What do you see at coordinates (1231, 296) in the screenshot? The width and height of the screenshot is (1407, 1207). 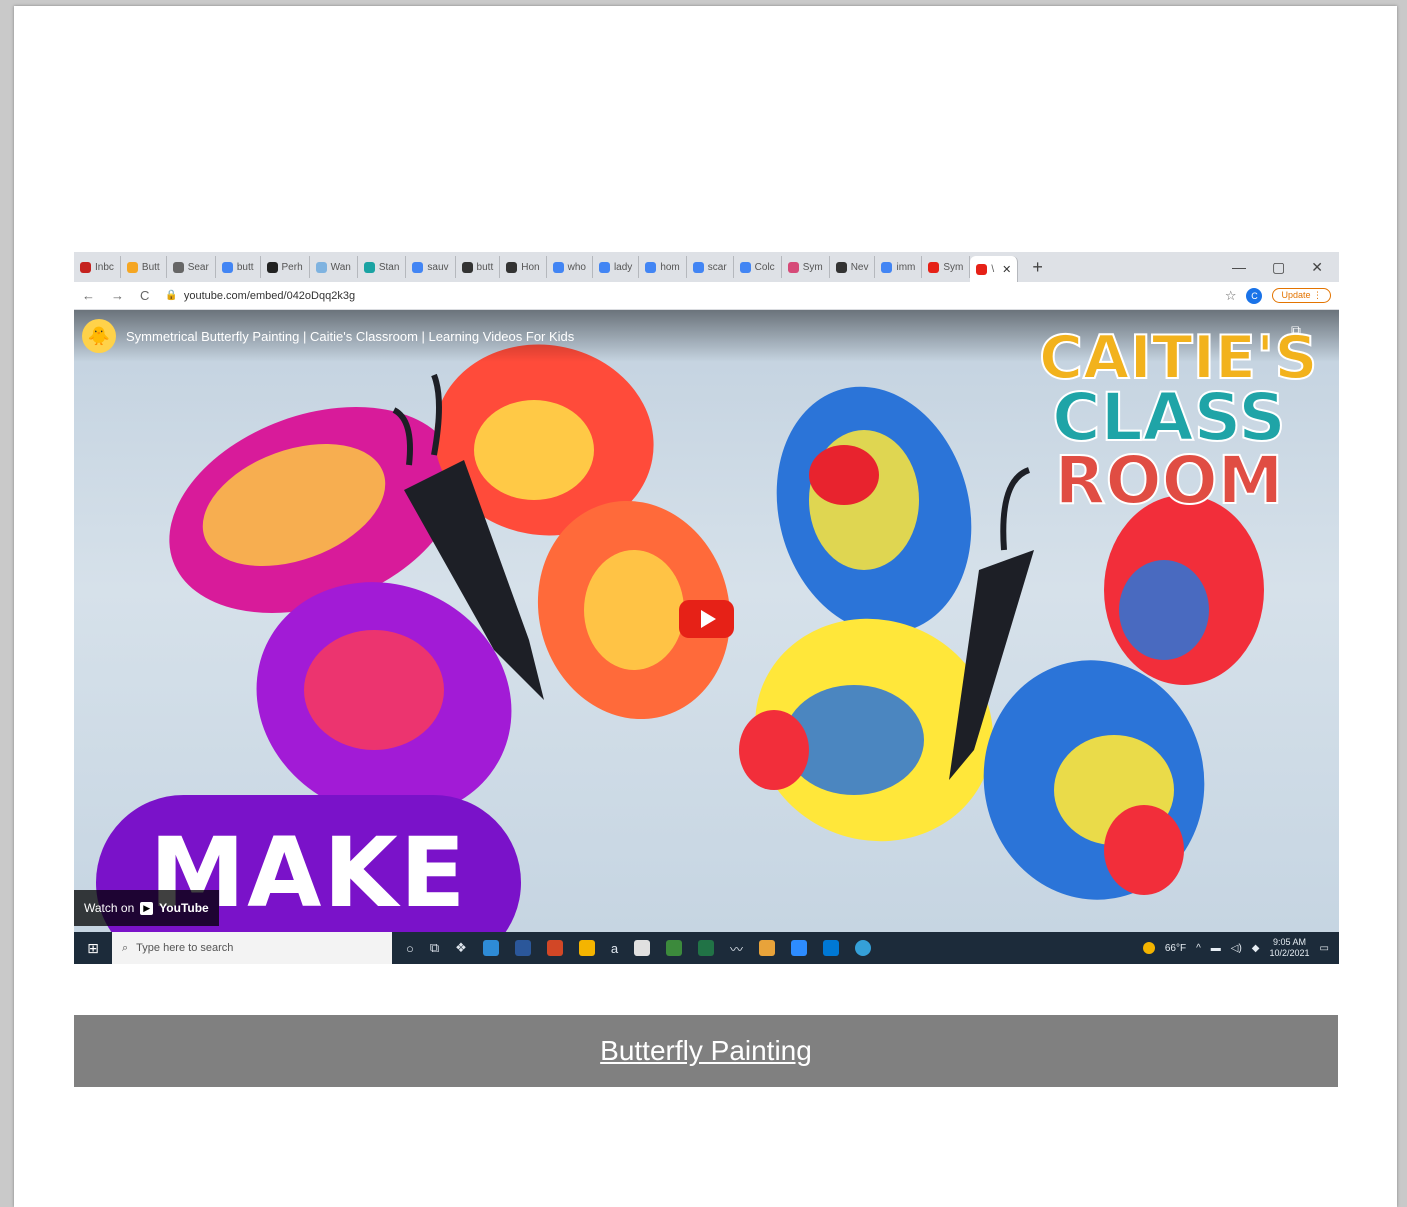 I see `bookmark-star-icon: ☆` at bounding box center [1231, 296].